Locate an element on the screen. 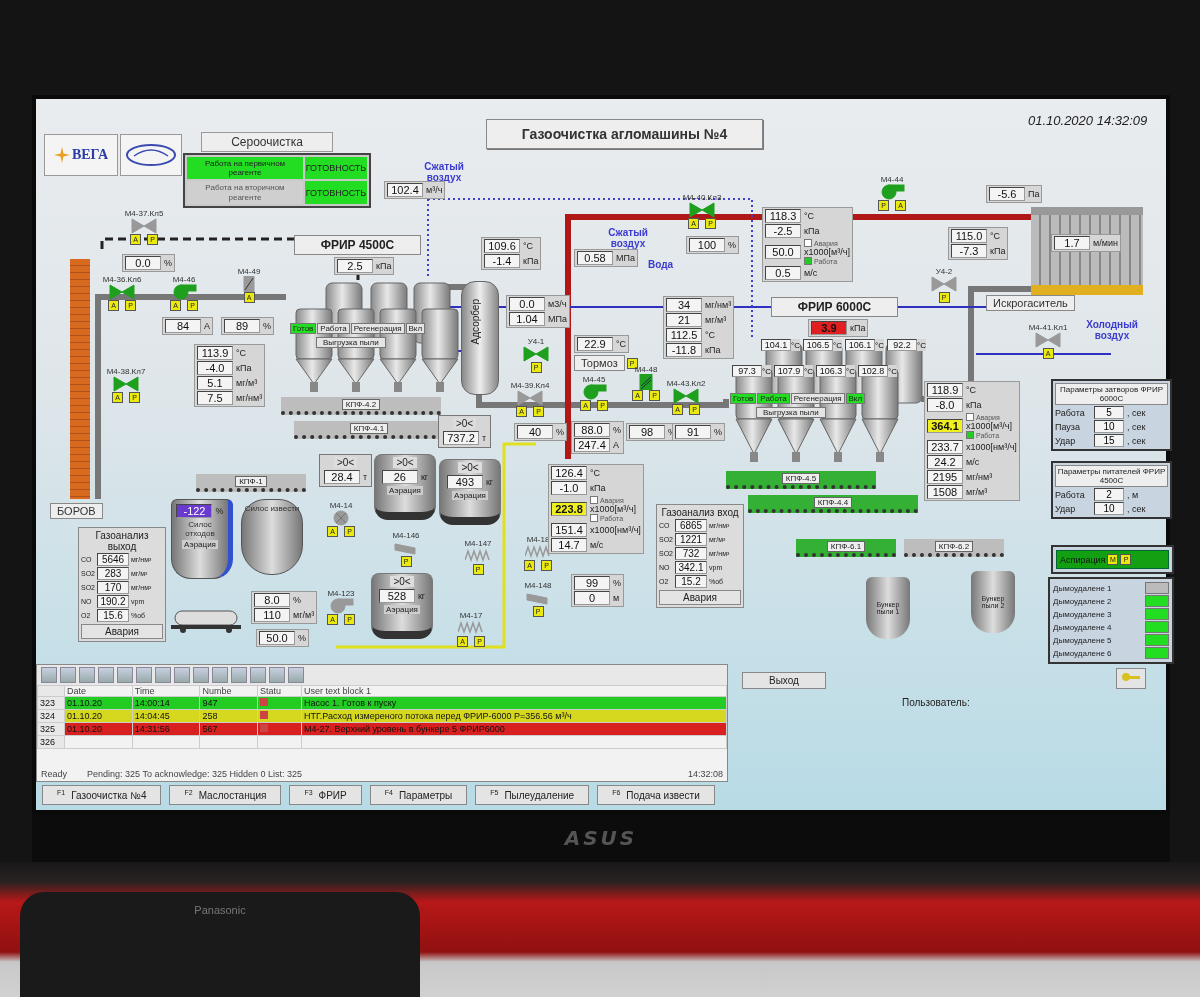 The height and width of the screenshot is (997, 1200). device-tag: У4-1 is located at coordinates (536, 341).